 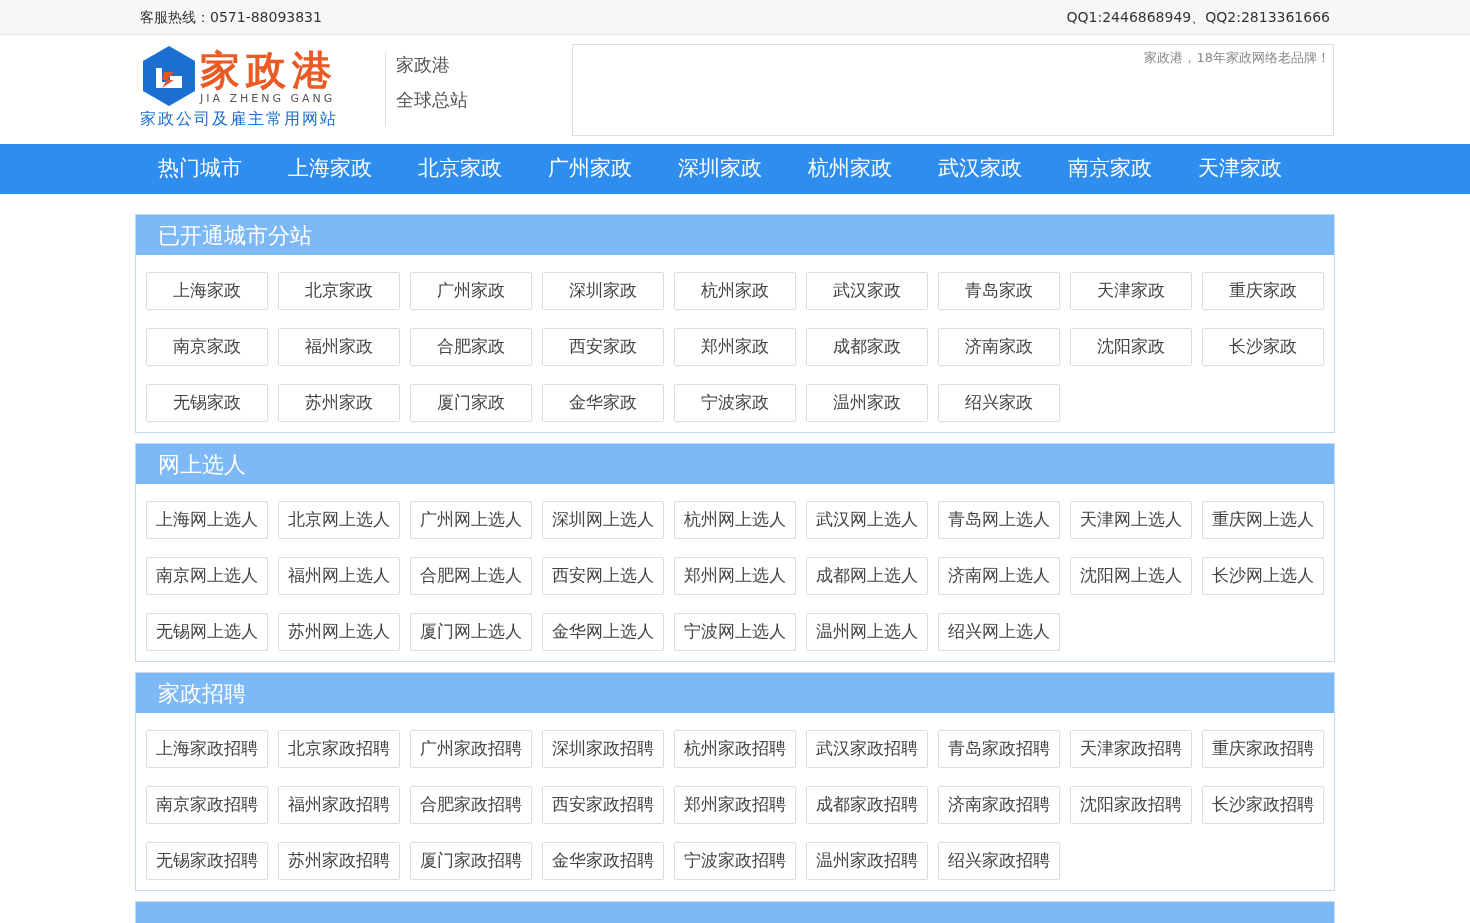 What do you see at coordinates (1263, 291) in the screenshot?
I see `city-link: 重庆家政` at bounding box center [1263, 291].